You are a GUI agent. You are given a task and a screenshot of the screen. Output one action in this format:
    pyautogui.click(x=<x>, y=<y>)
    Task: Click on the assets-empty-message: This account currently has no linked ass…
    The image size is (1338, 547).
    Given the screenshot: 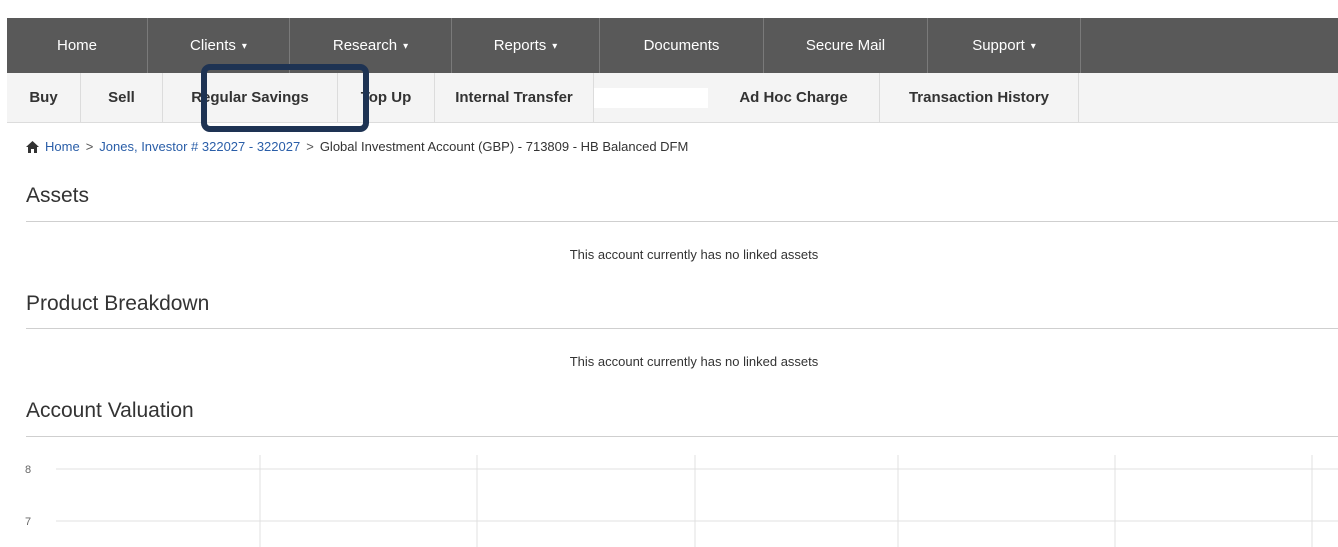 What is the action you would take?
    pyautogui.click(x=694, y=254)
    